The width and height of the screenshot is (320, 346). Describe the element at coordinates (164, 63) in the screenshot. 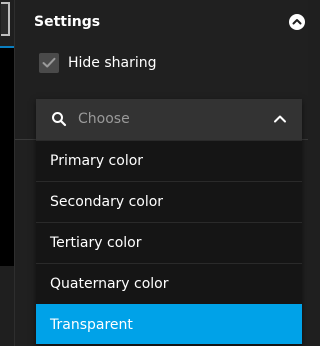

I see `hide-sharing-option: Hide sharing` at that location.